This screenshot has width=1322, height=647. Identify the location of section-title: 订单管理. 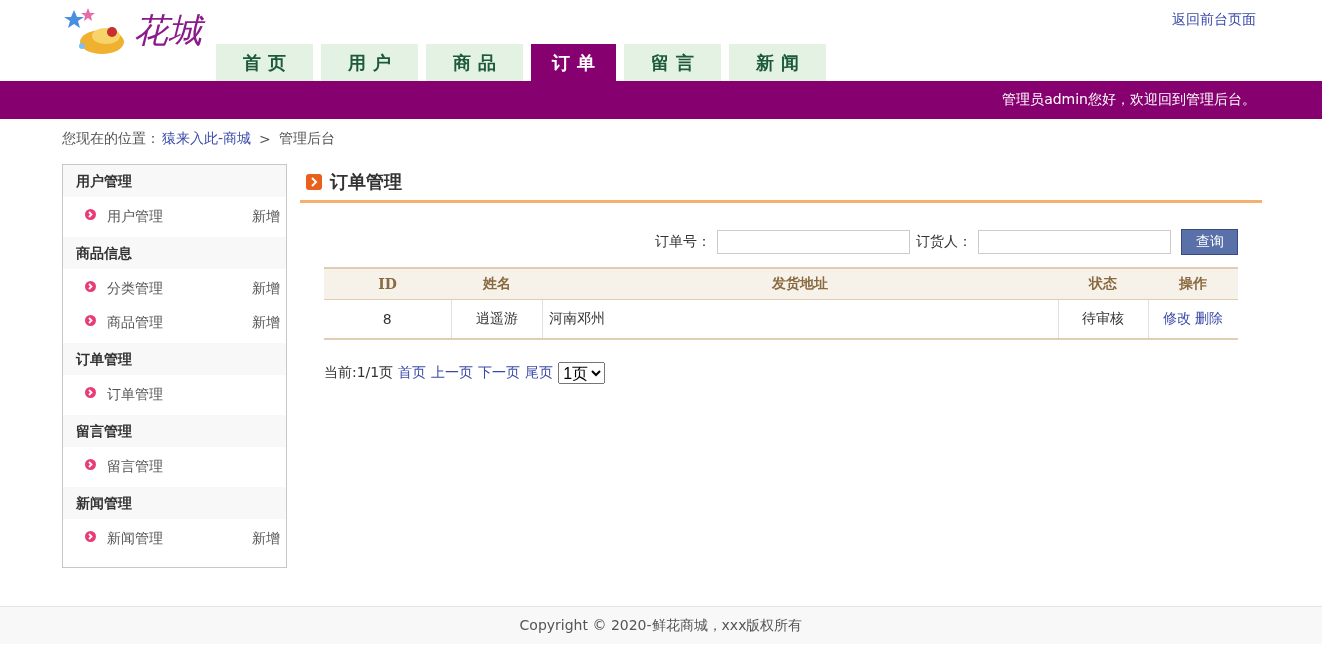
(366, 182).